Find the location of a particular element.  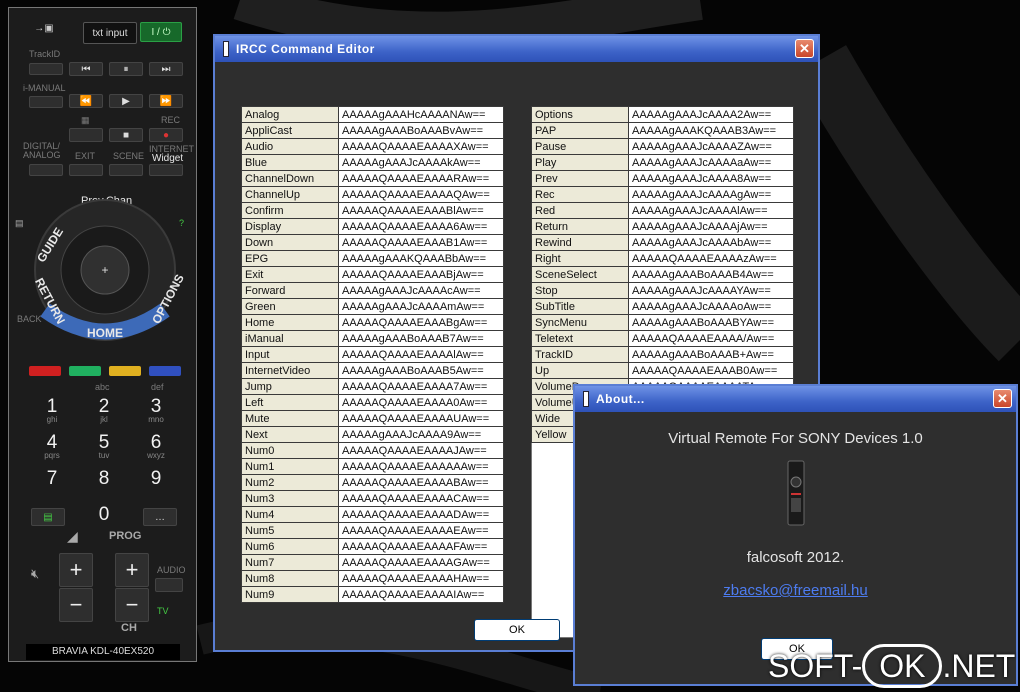

command-code-cell: AAAAAQAAAAEAAAADAw== is located at coordinates (421, 514).